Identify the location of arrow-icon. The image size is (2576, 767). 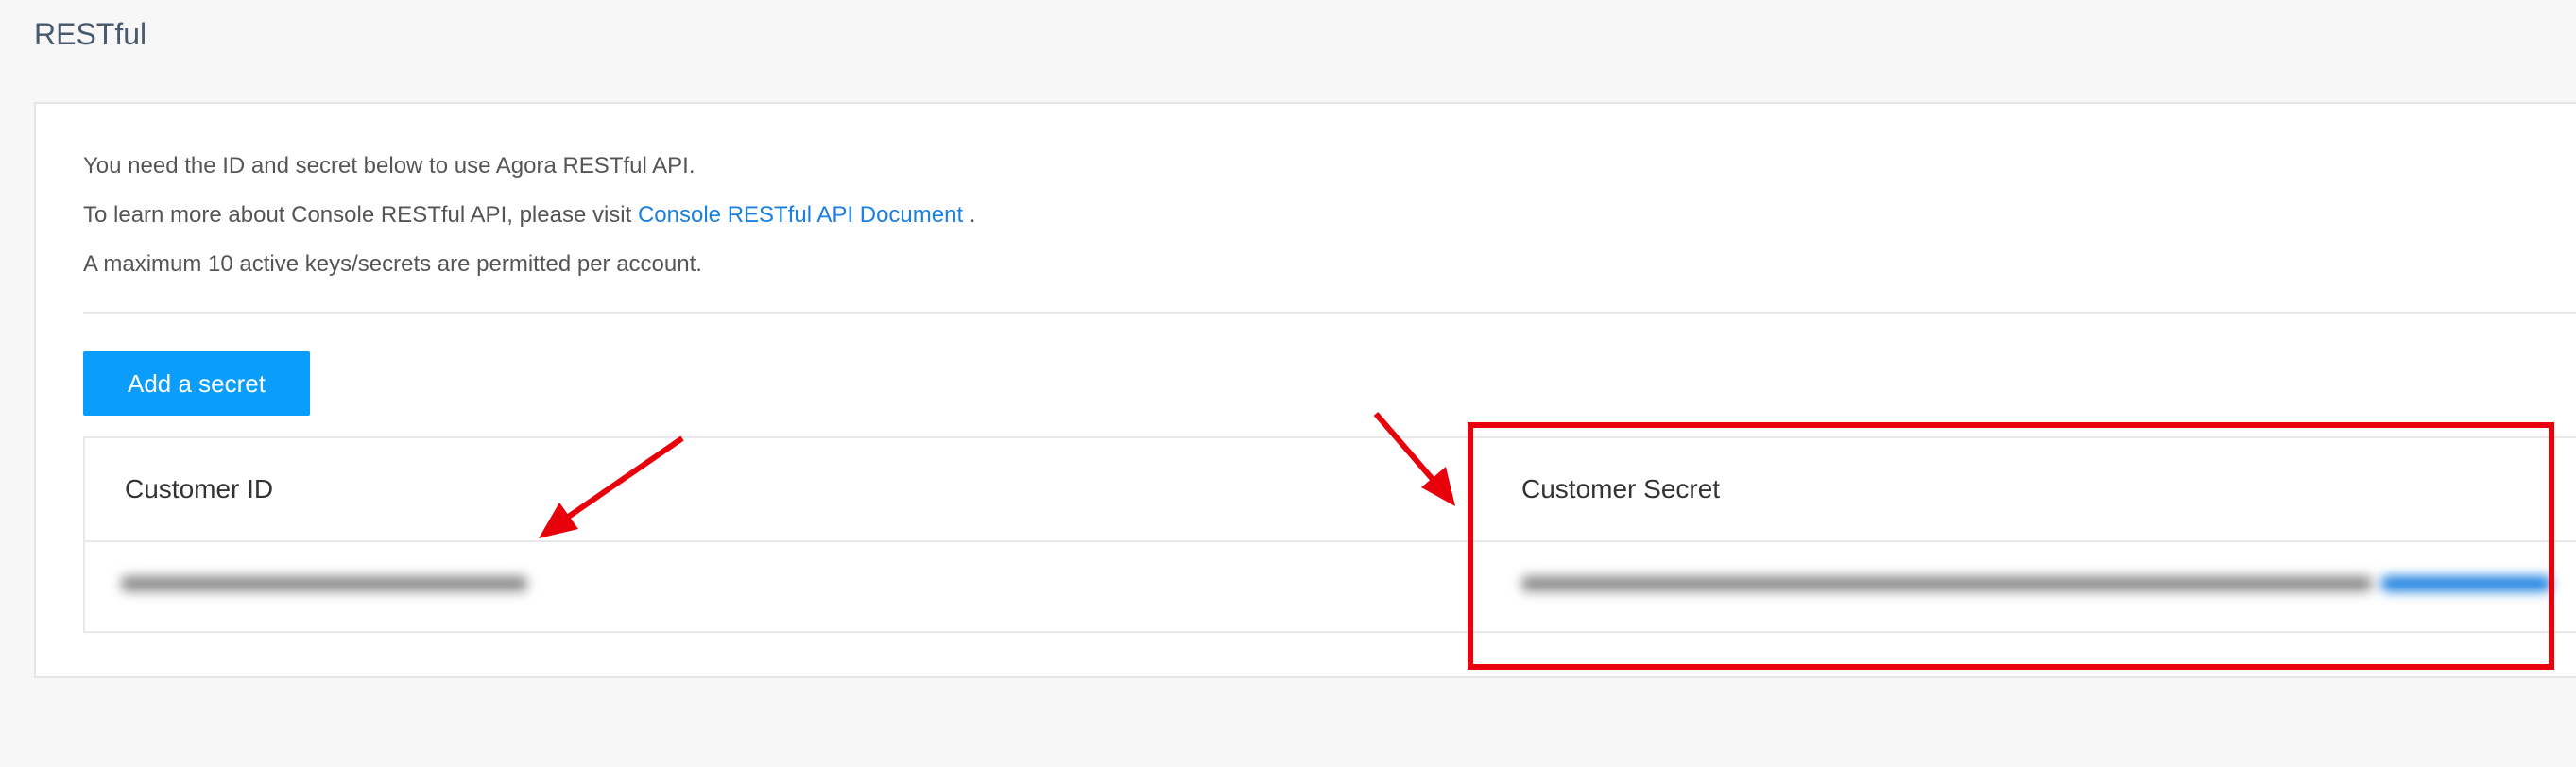
(1414, 459).